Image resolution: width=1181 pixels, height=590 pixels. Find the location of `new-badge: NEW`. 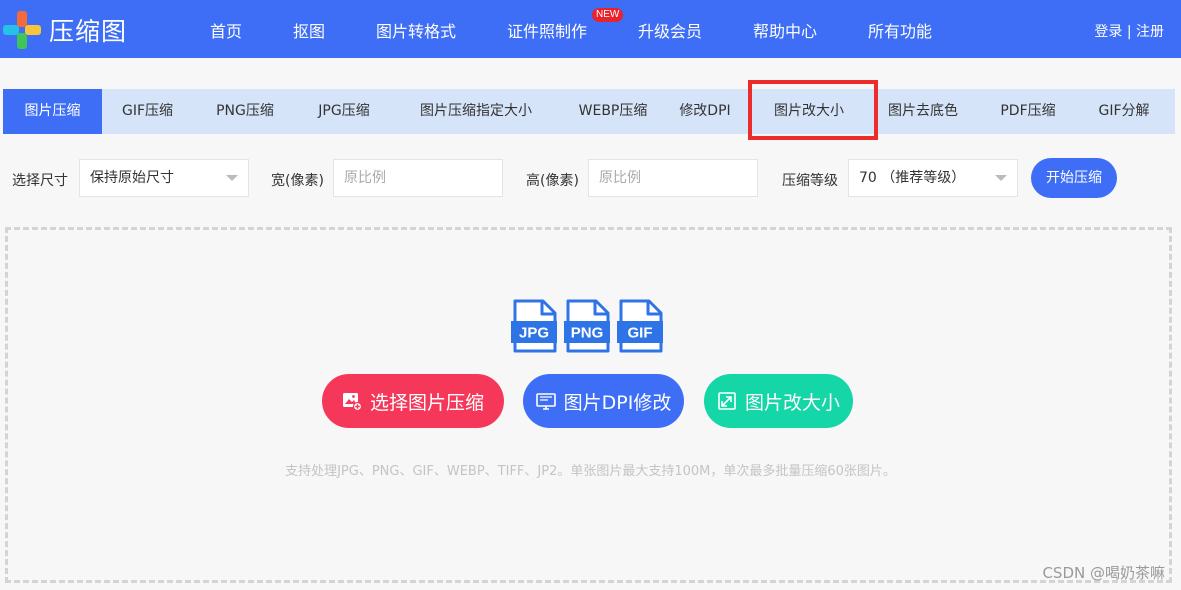

new-badge: NEW is located at coordinates (608, 15).